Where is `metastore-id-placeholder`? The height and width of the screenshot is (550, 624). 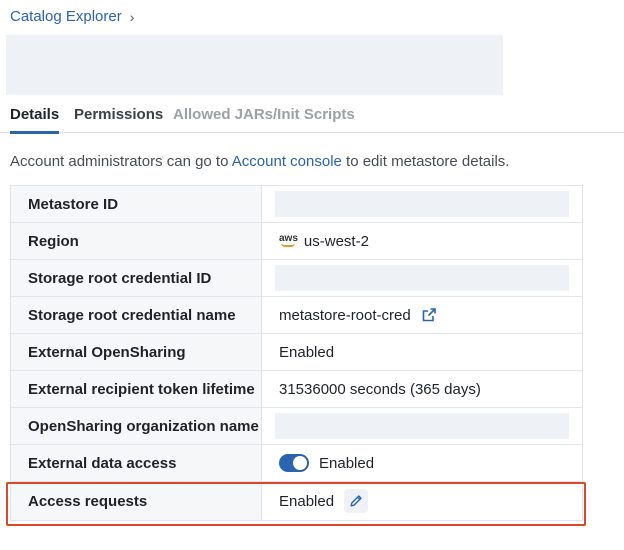
metastore-id-placeholder is located at coordinates (422, 204).